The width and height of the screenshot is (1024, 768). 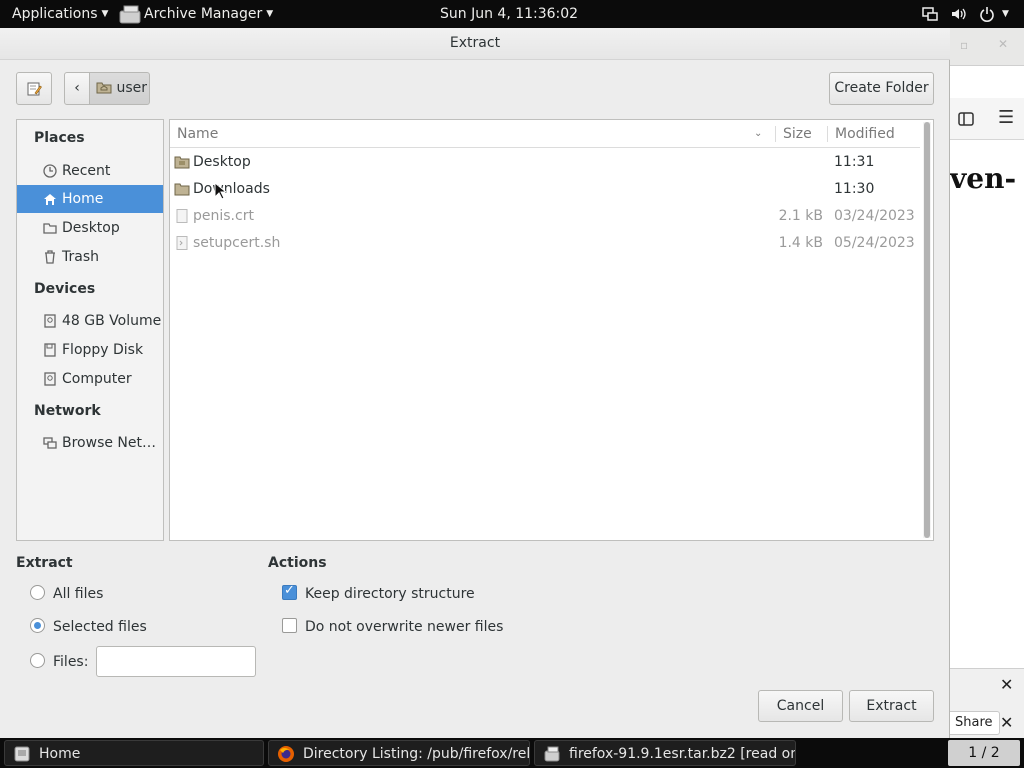 I want to click on file-modified: 11:30, so click(x=854, y=189).